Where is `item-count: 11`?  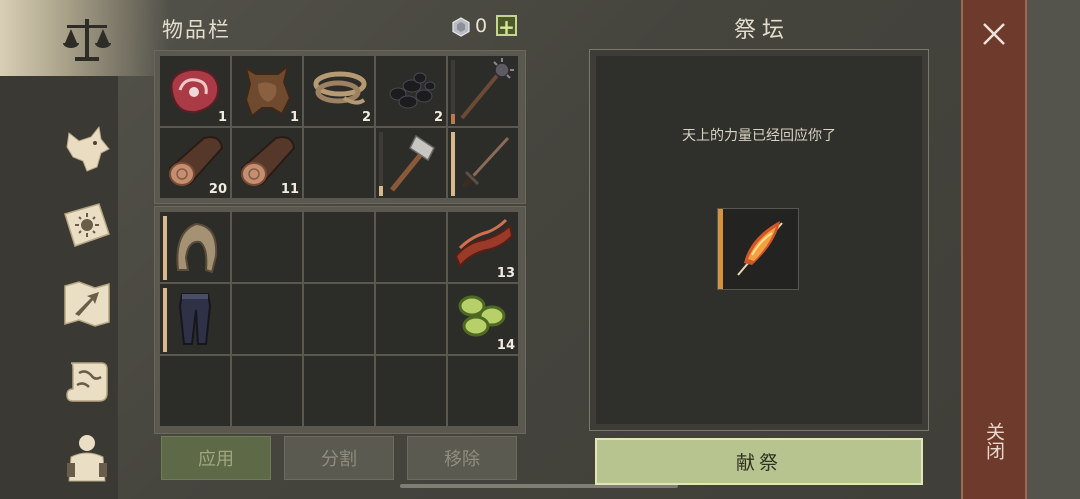 item-count: 11 is located at coordinates (289, 189).